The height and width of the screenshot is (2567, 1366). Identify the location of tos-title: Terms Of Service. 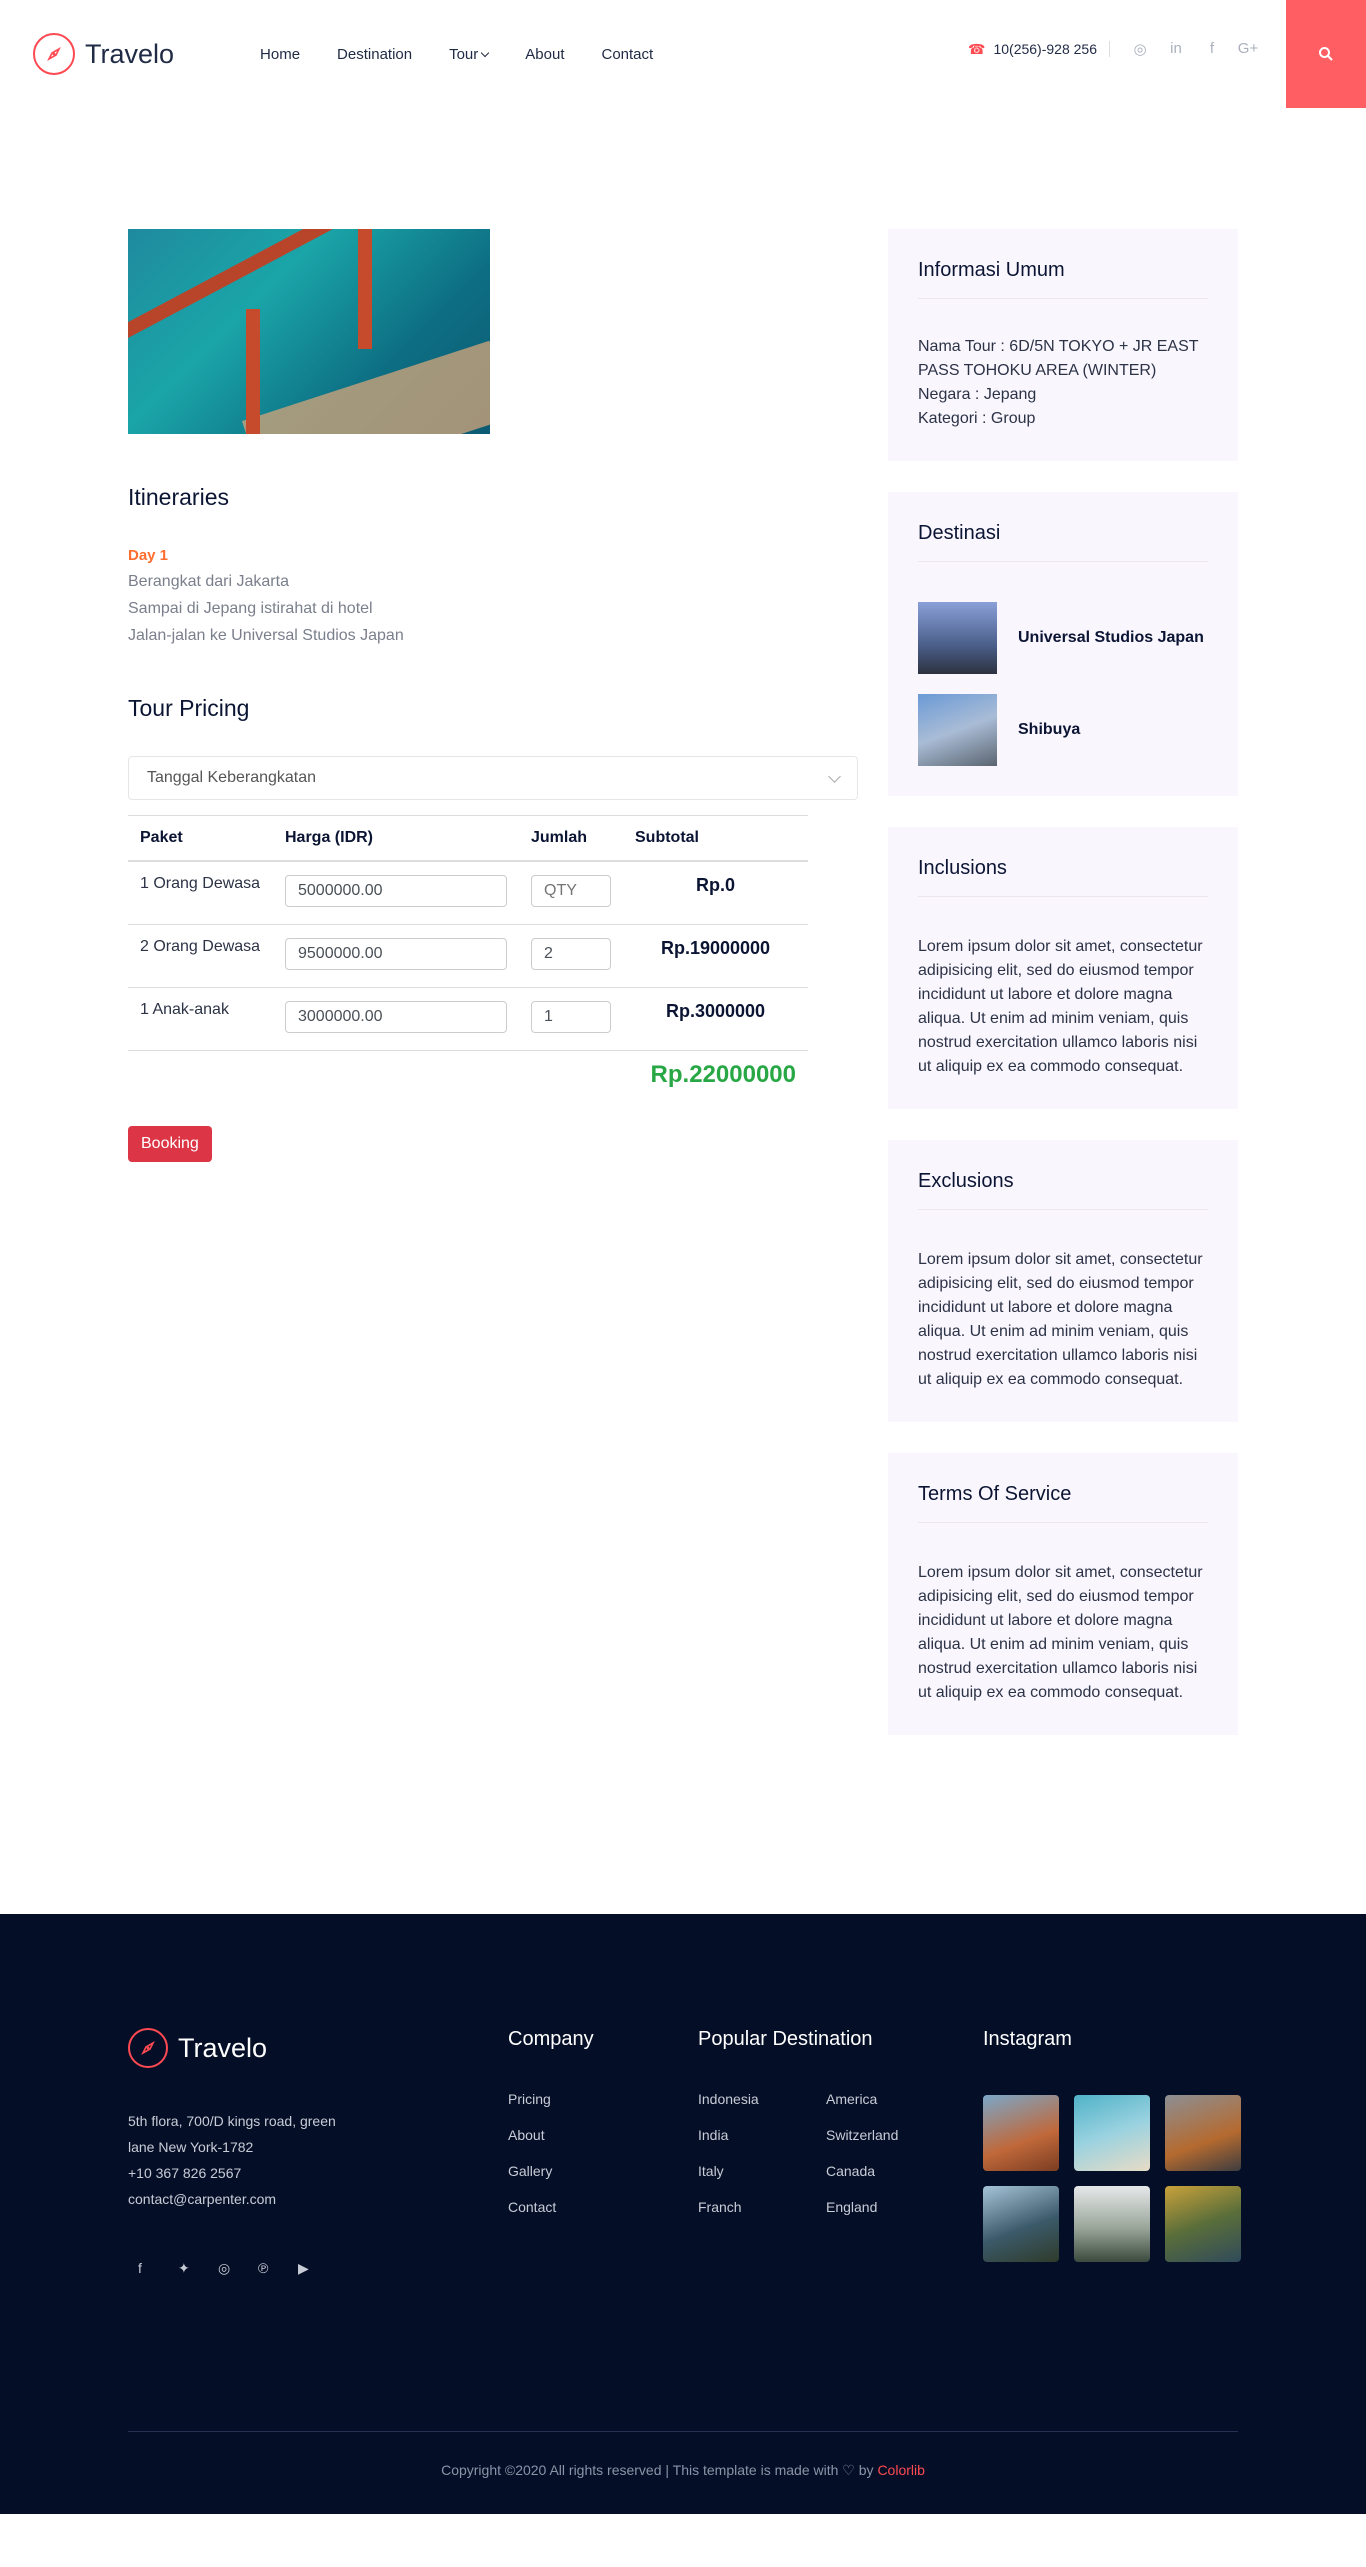
(1063, 1503).